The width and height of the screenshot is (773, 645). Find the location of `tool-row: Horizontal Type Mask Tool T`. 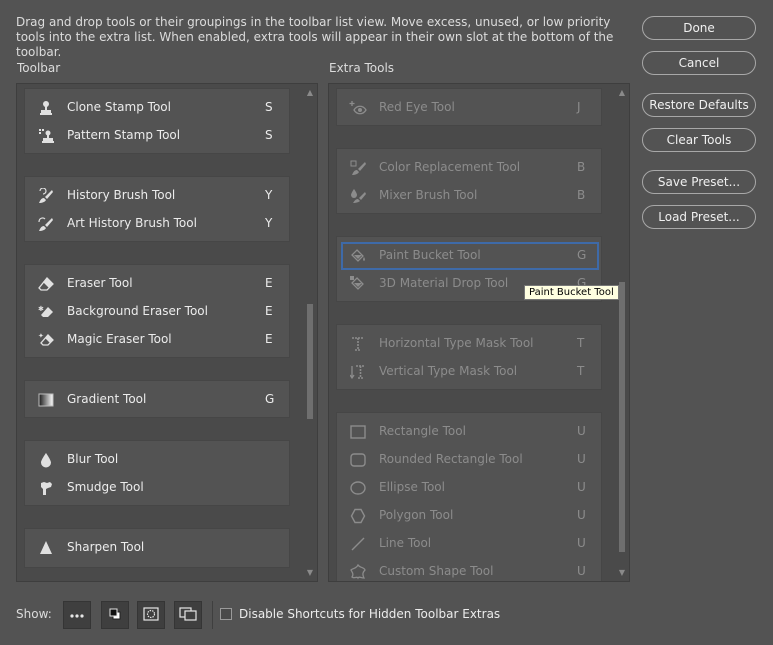

tool-row: Horizontal Type Mask Tool T is located at coordinates (469, 344).